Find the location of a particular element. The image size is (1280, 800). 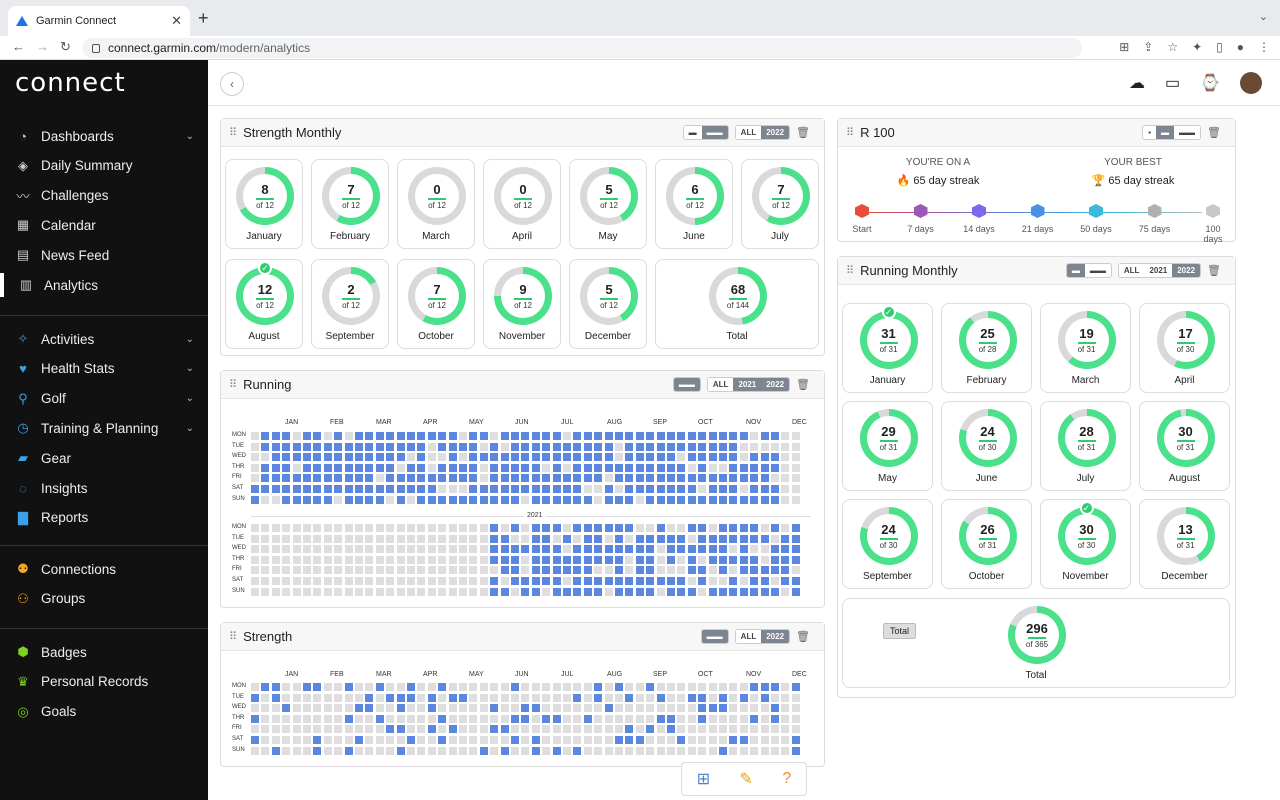

bookmark-star-icon: ☆ is located at coordinates (1172, 47).